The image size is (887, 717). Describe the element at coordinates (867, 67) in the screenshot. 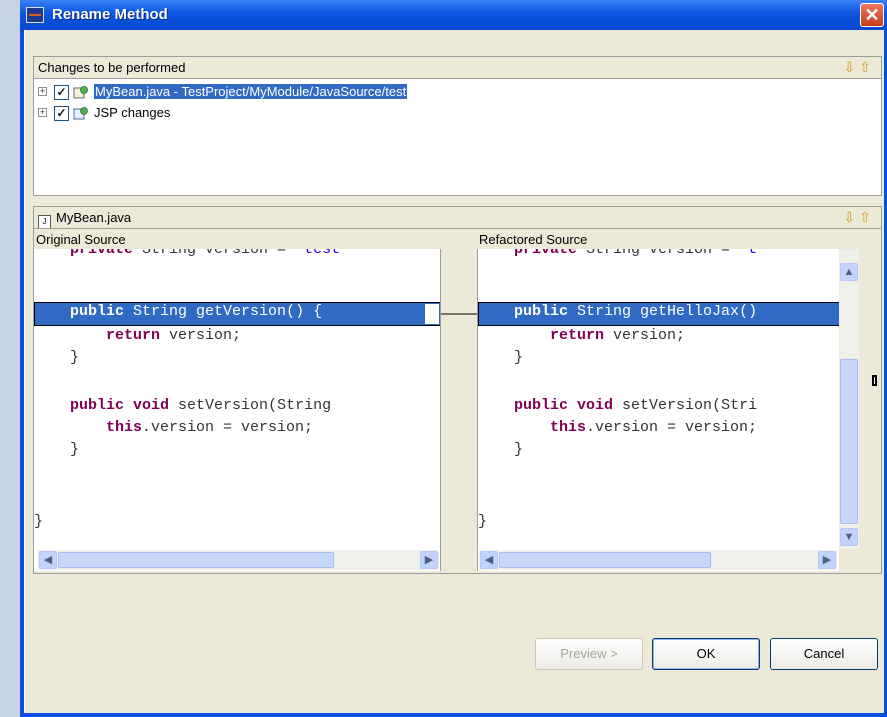

I see `previous-change-icon: ⇧` at that location.